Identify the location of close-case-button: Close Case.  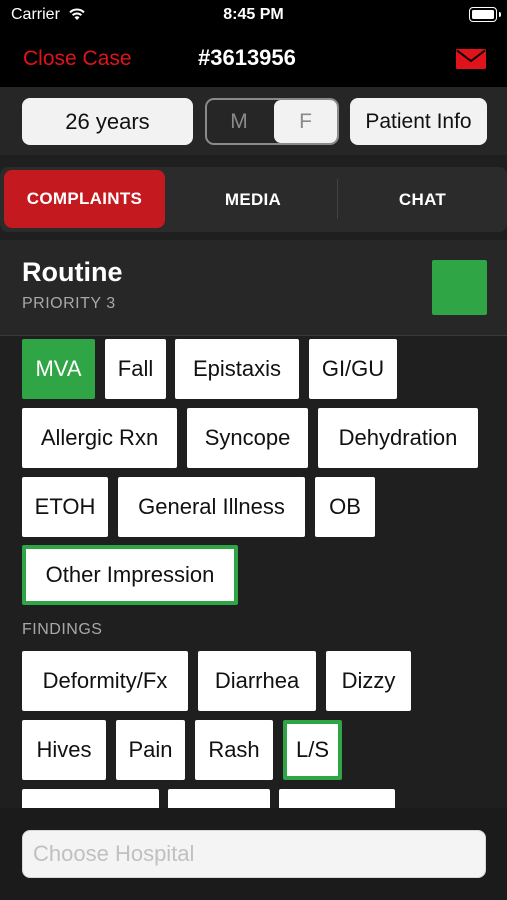
(77, 59).